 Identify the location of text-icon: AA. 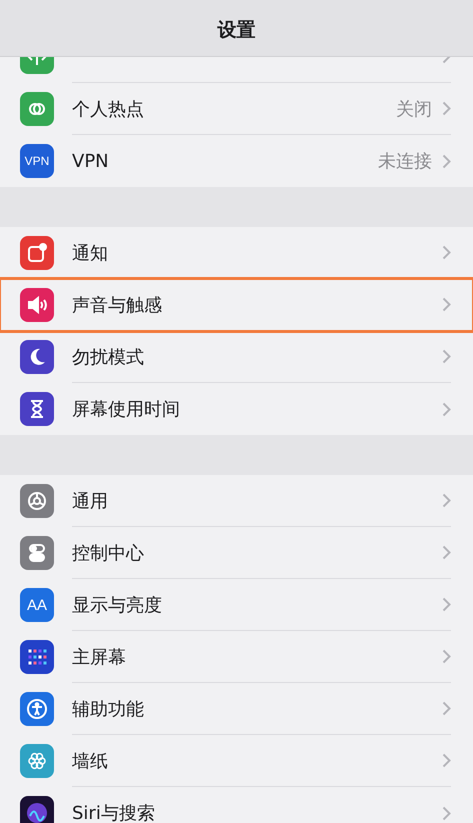
(36, 605).